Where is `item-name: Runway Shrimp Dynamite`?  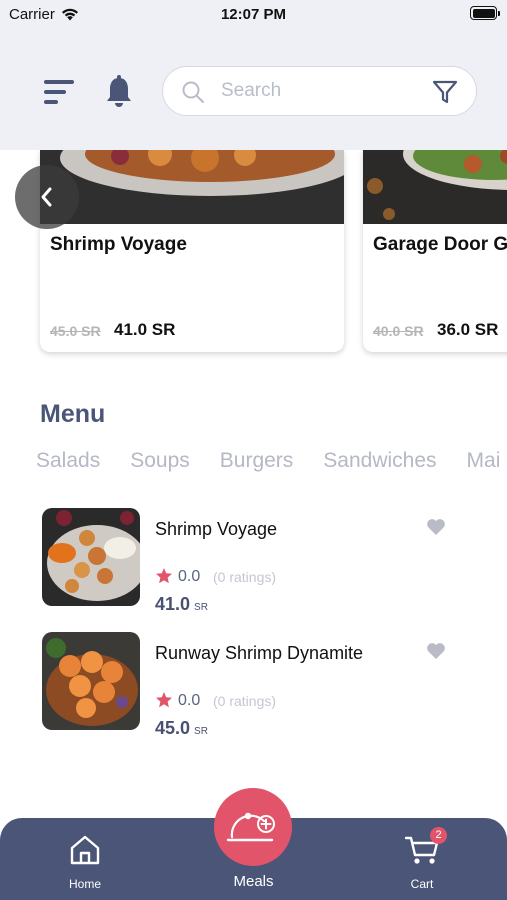 item-name: Runway Shrimp Dynamite is located at coordinates (259, 653).